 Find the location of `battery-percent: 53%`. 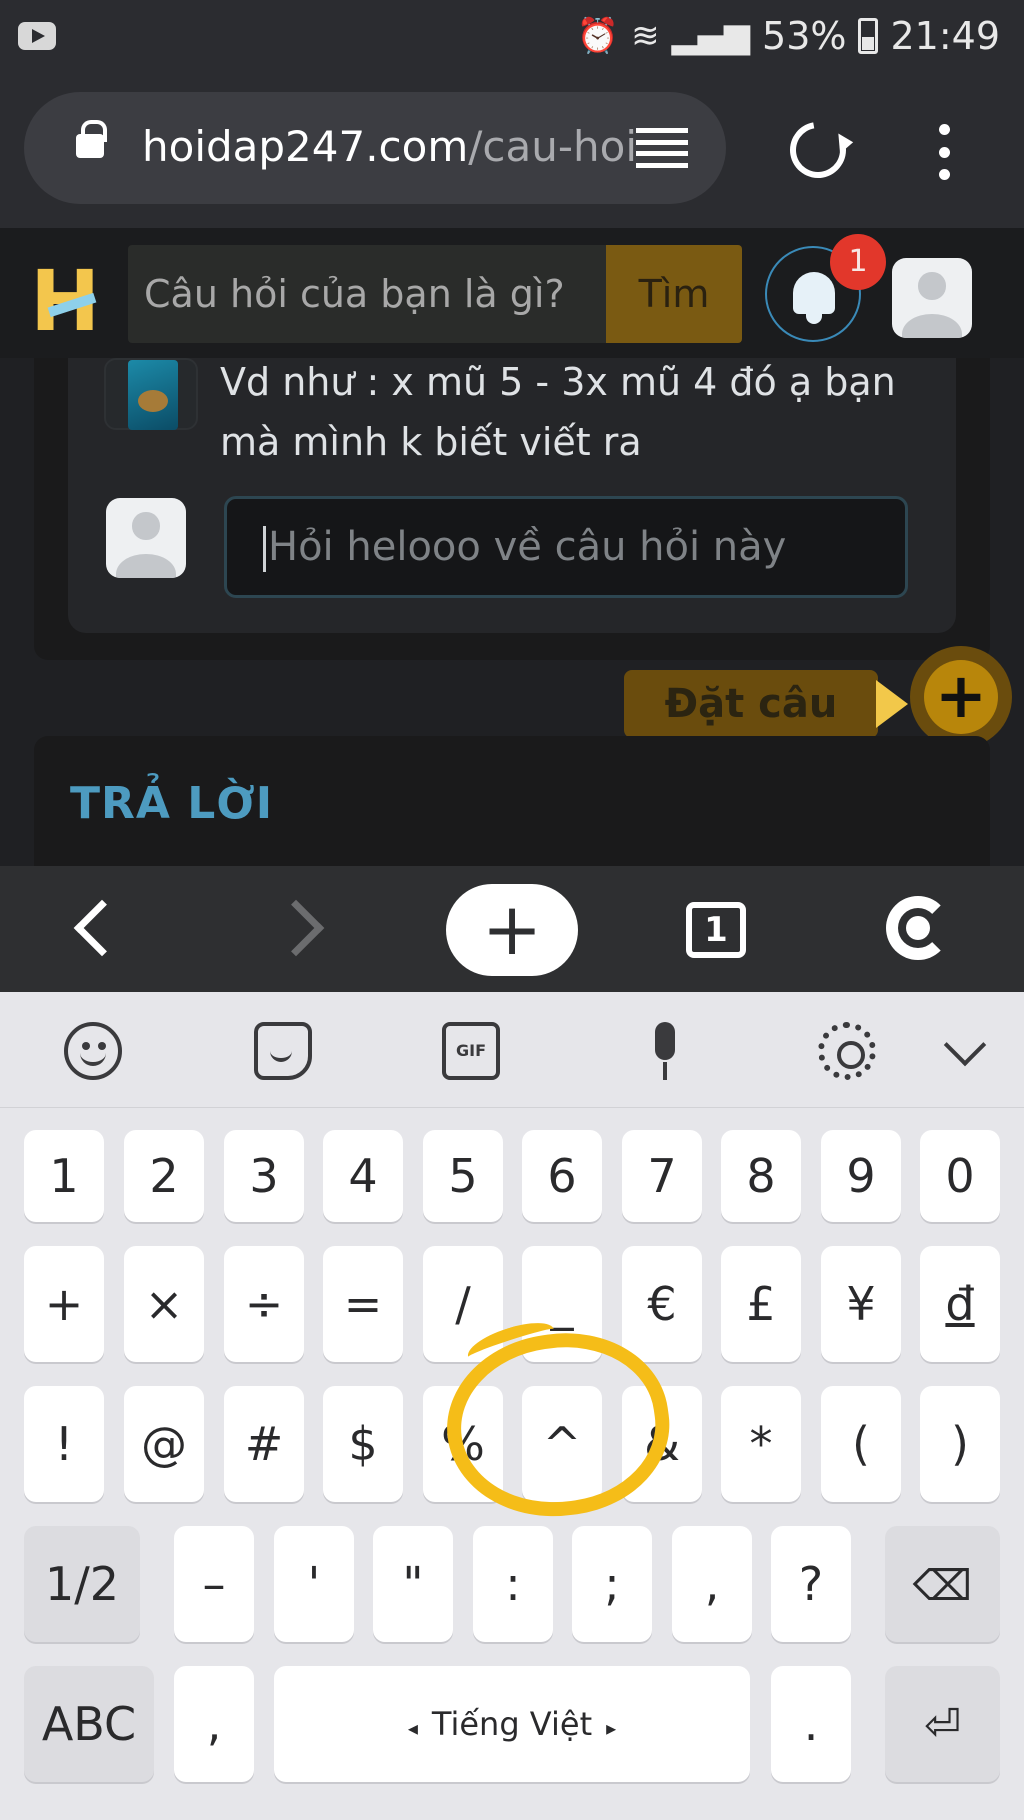

battery-percent: 53% is located at coordinates (804, 36).